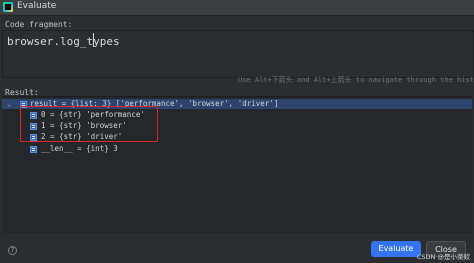 This screenshot has width=474, height=263. I want to click on code-fragment-input, so click(227, 41).